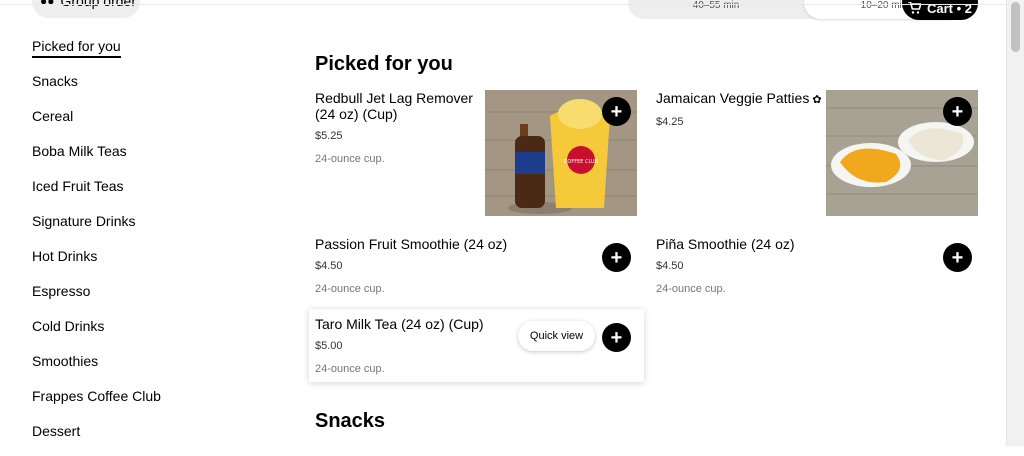  Describe the element at coordinates (716, 5) in the screenshot. I see `delivery-time: 40–55 min` at that location.